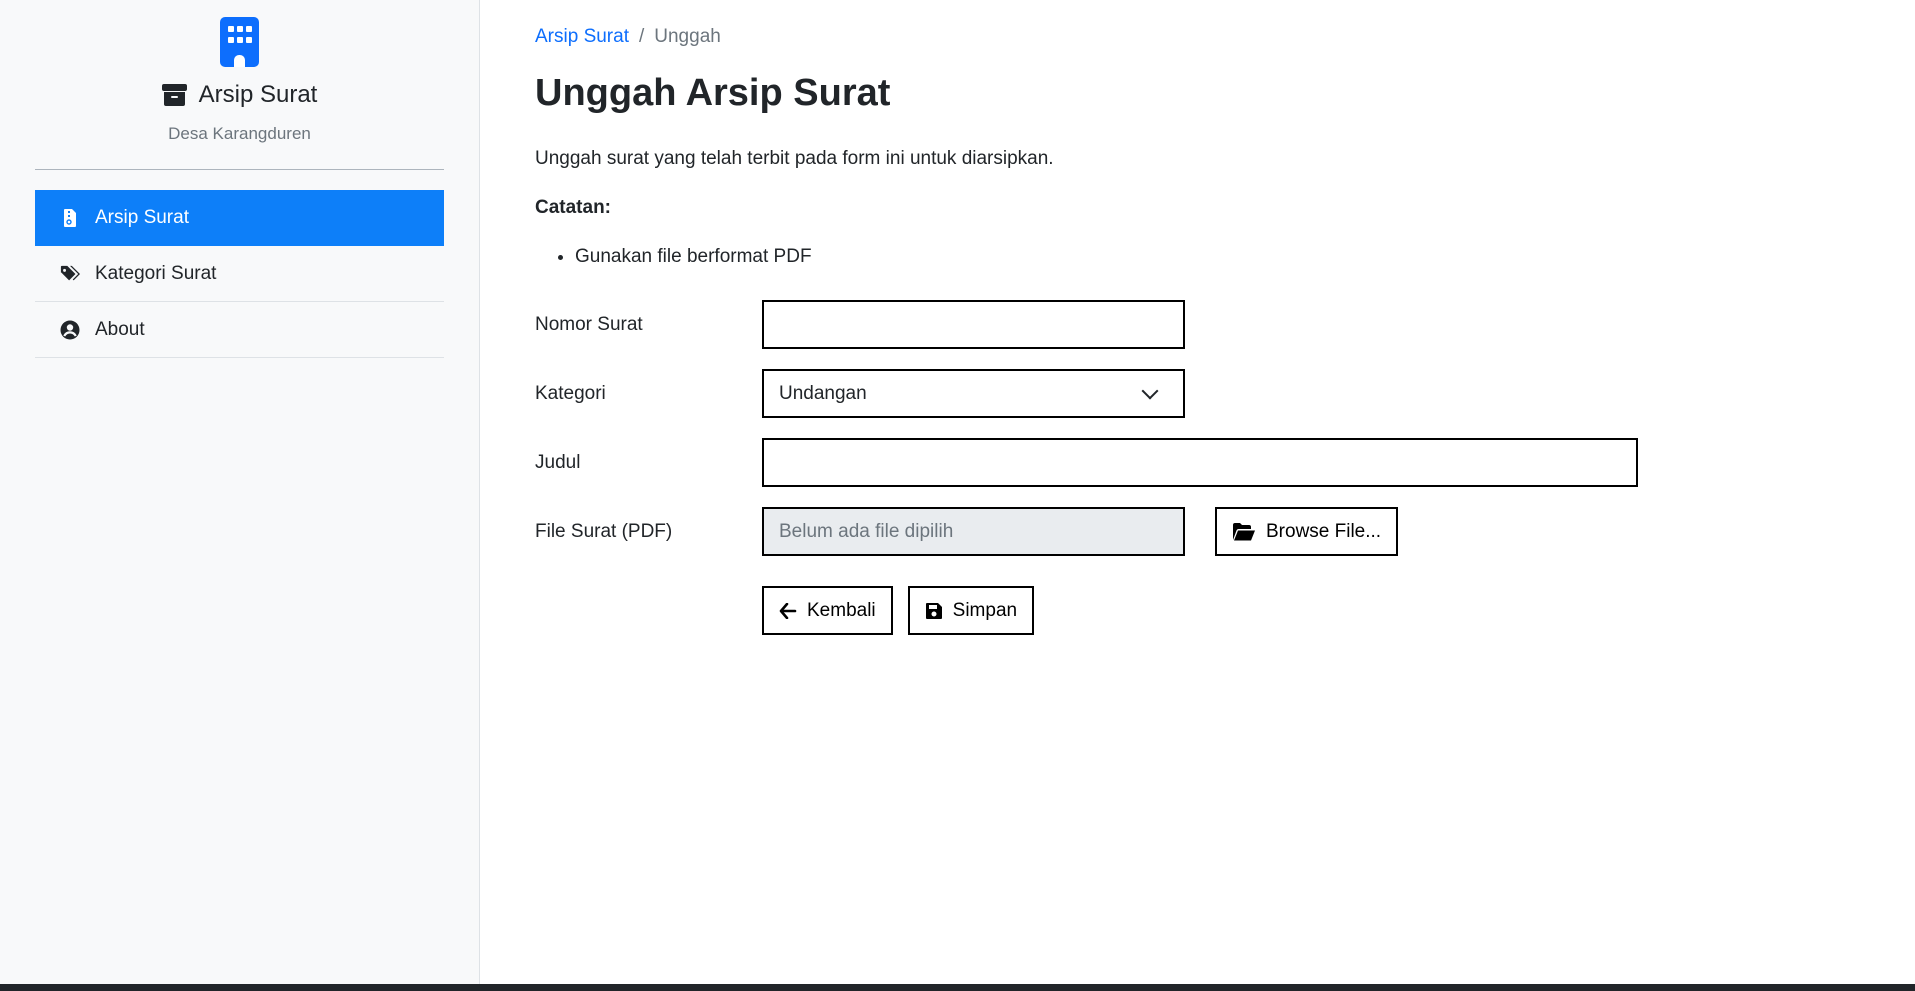 This screenshot has width=1915, height=991. What do you see at coordinates (1200, 462) in the screenshot?
I see `judul-input` at bounding box center [1200, 462].